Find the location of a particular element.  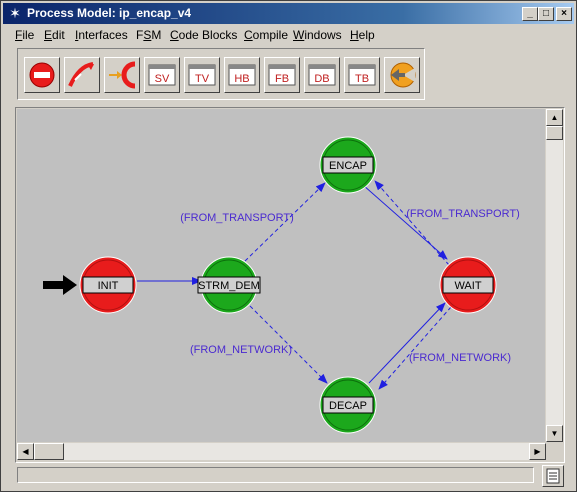

message-log-button is located at coordinates (553, 476).